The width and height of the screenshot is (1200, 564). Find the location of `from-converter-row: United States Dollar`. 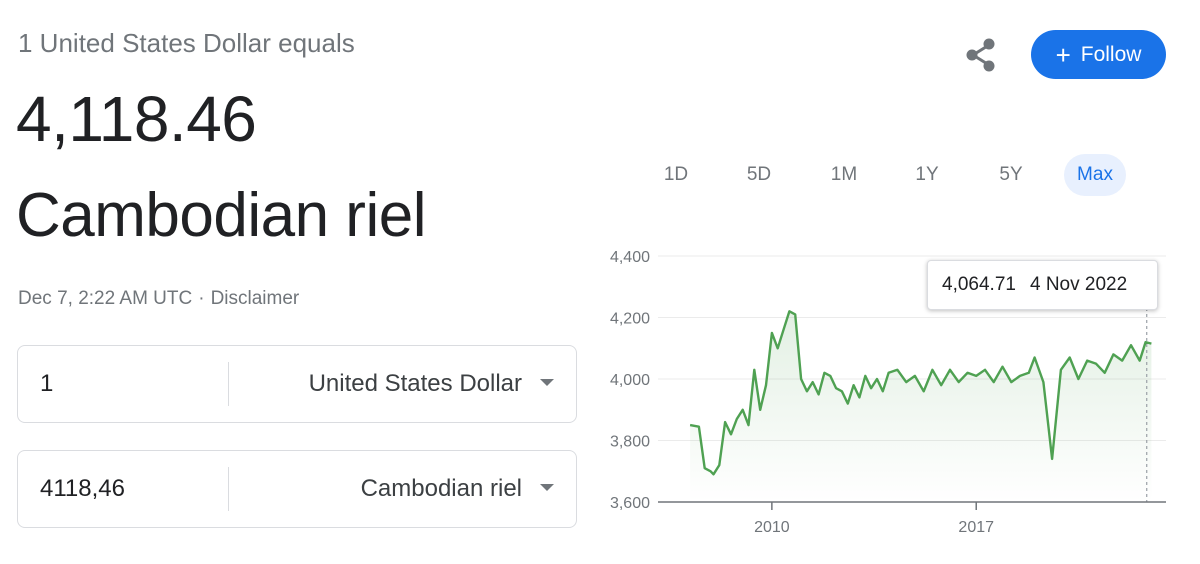

from-converter-row: United States Dollar is located at coordinates (297, 384).